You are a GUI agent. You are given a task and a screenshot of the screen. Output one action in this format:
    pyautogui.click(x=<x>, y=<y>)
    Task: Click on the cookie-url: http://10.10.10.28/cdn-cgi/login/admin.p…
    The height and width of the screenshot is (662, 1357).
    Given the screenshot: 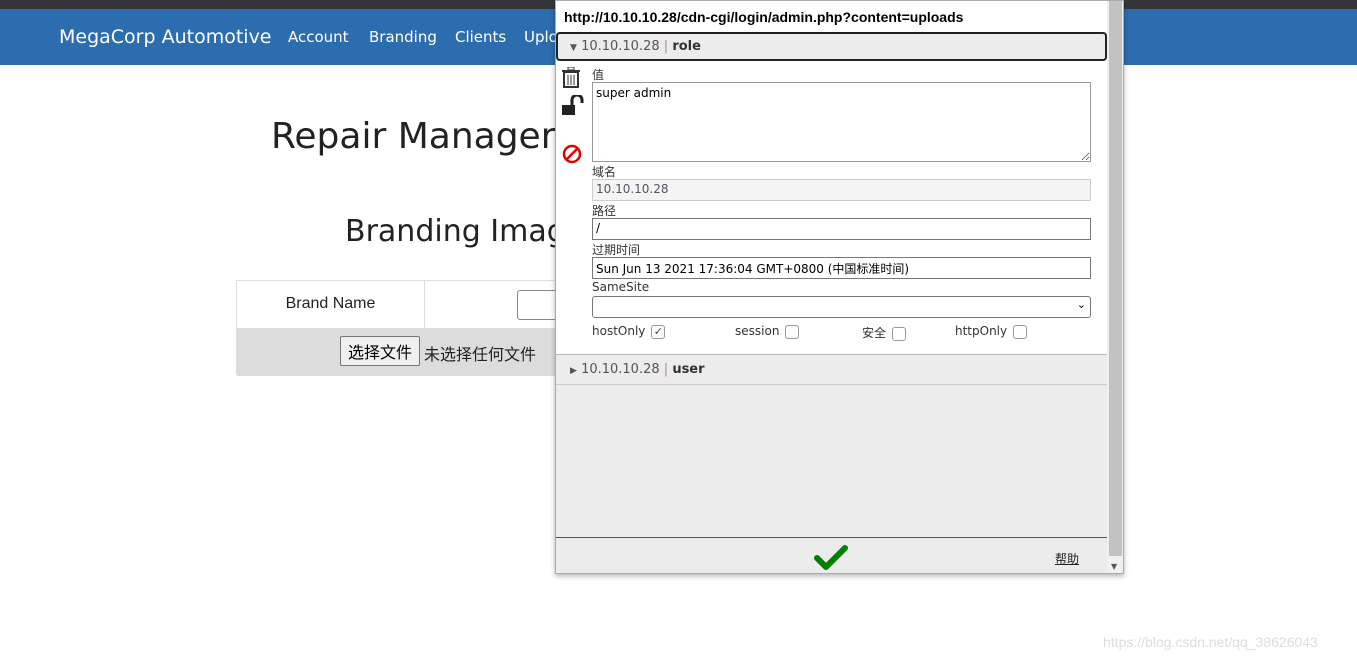 What is the action you would take?
    pyautogui.click(x=831, y=16)
    